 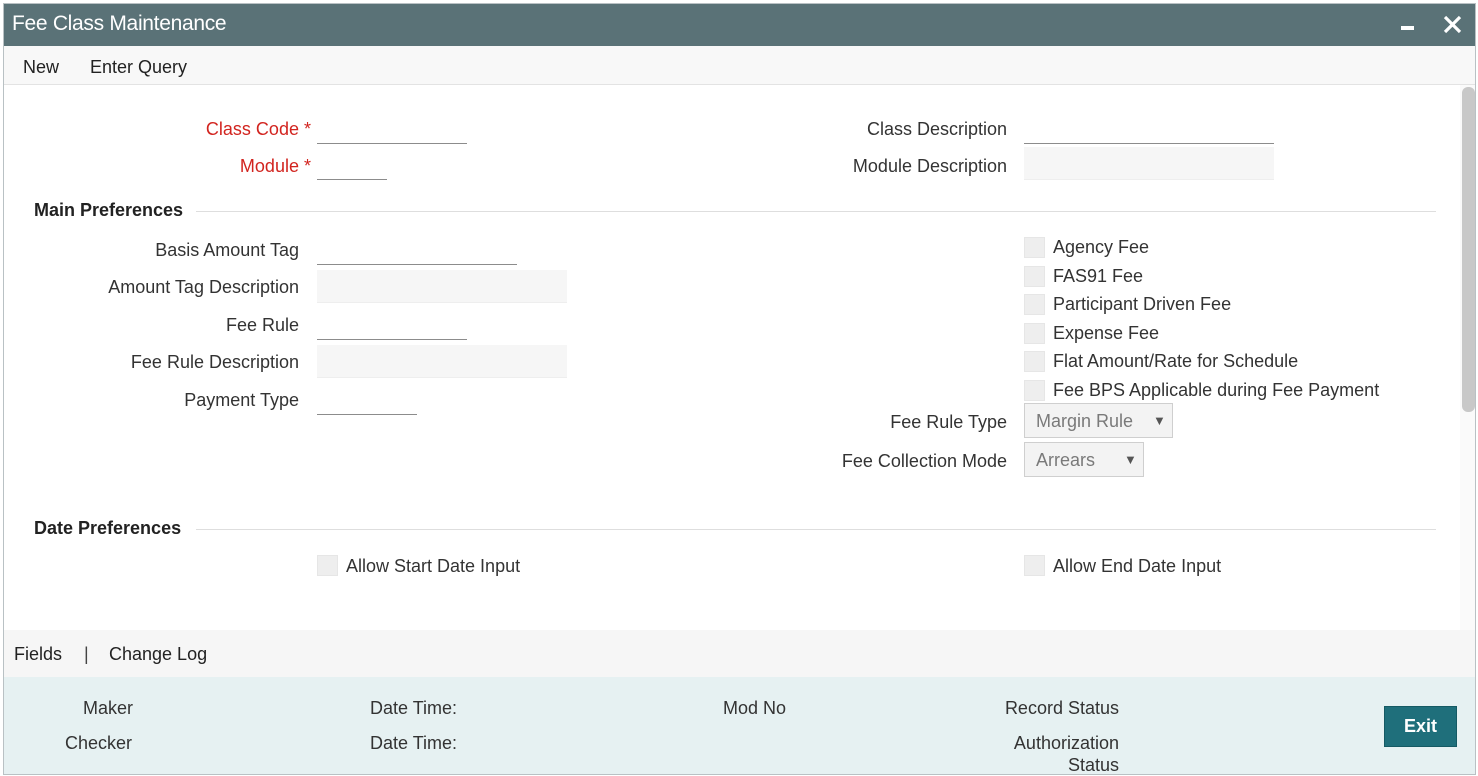 I want to click on fee-rule-type-value: Margin Rule, so click(x=1085, y=421).